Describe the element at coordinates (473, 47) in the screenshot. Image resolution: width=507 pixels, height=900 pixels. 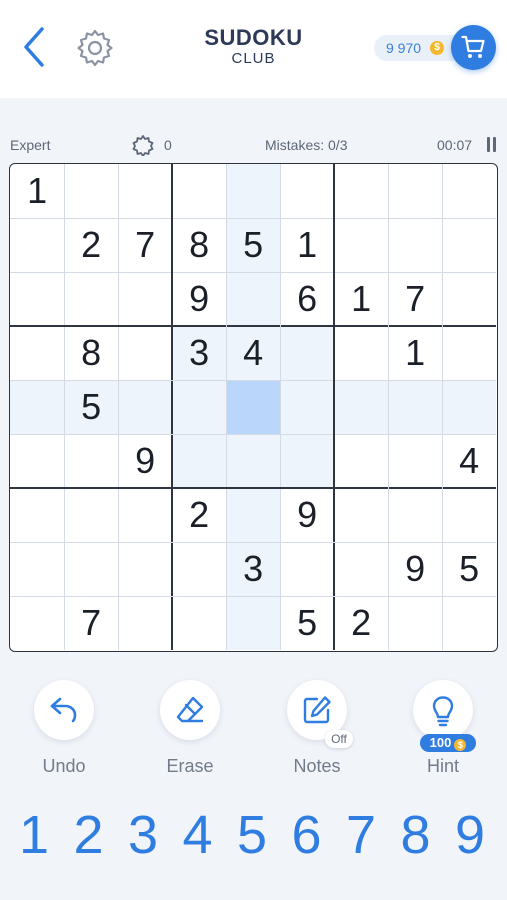
I see `shop-button` at that location.